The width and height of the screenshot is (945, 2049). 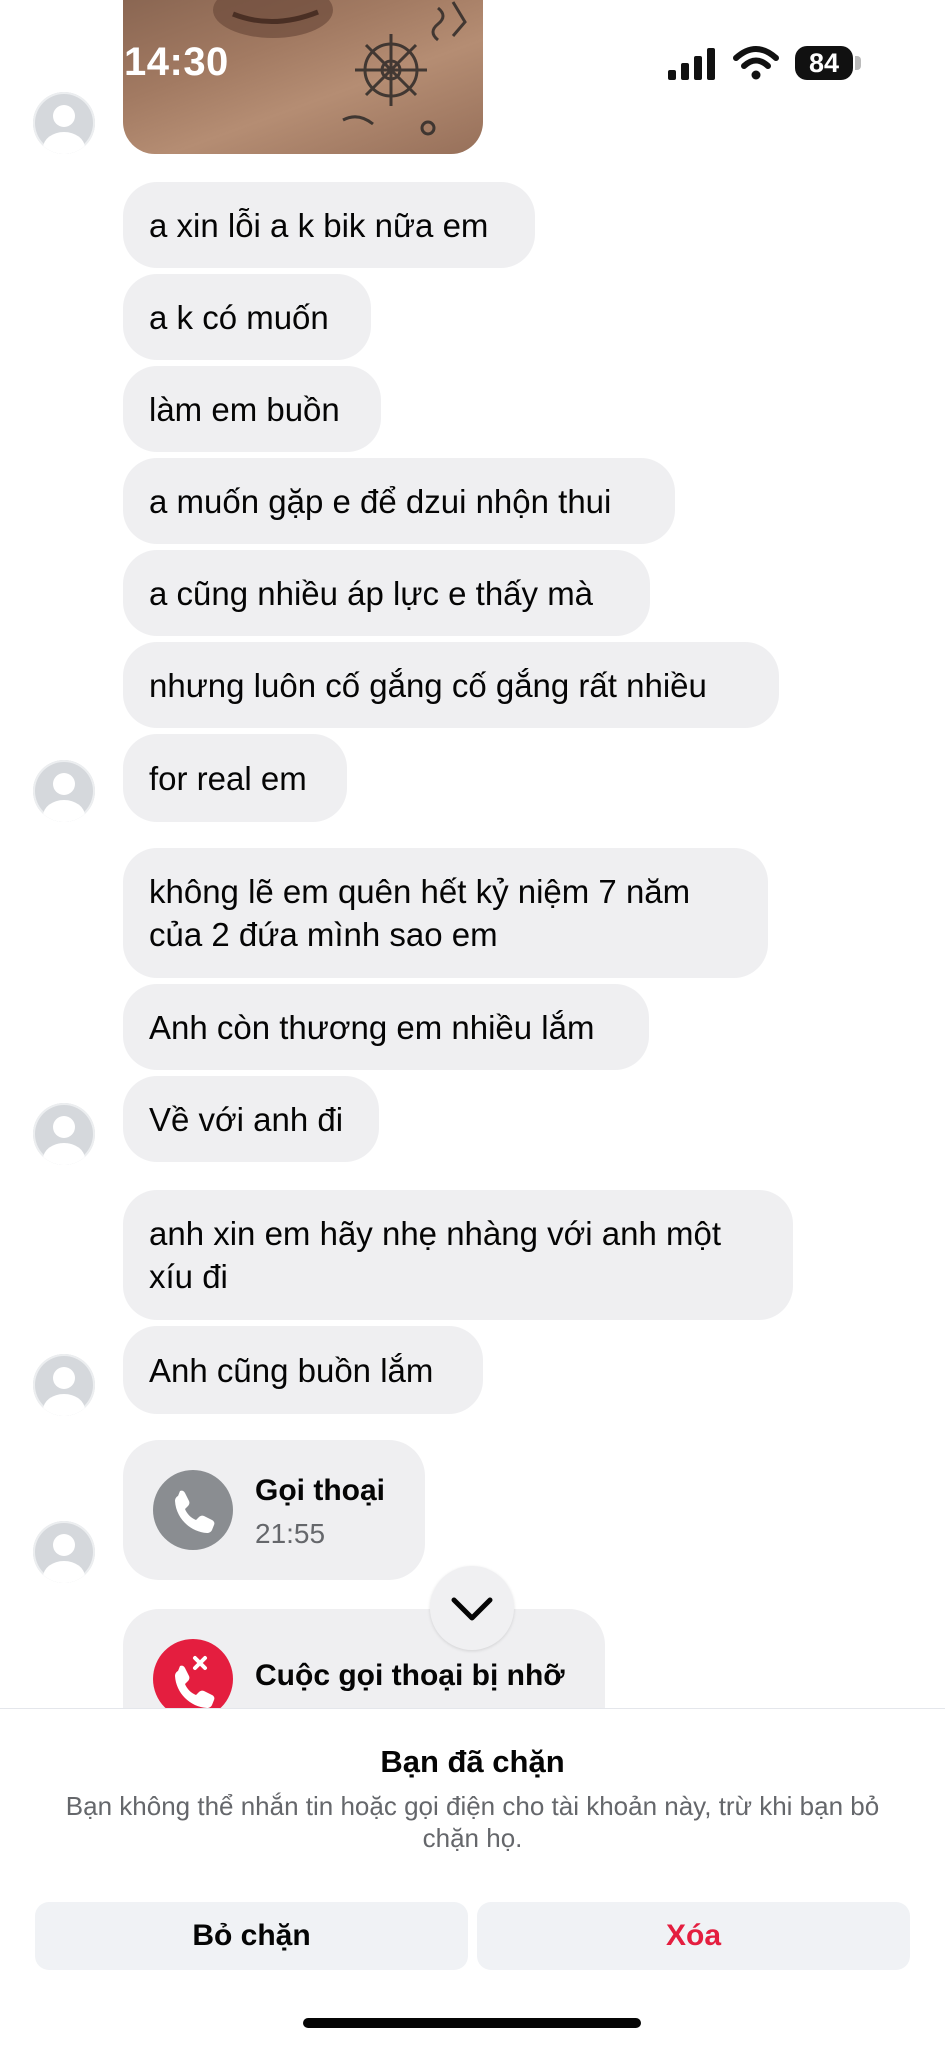 What do you see at coordinates (399, 501) in the screenshot?
I see `message-bubble: a muốn gặp e để dzui nhộn thui` at bounding box center [399, 501].